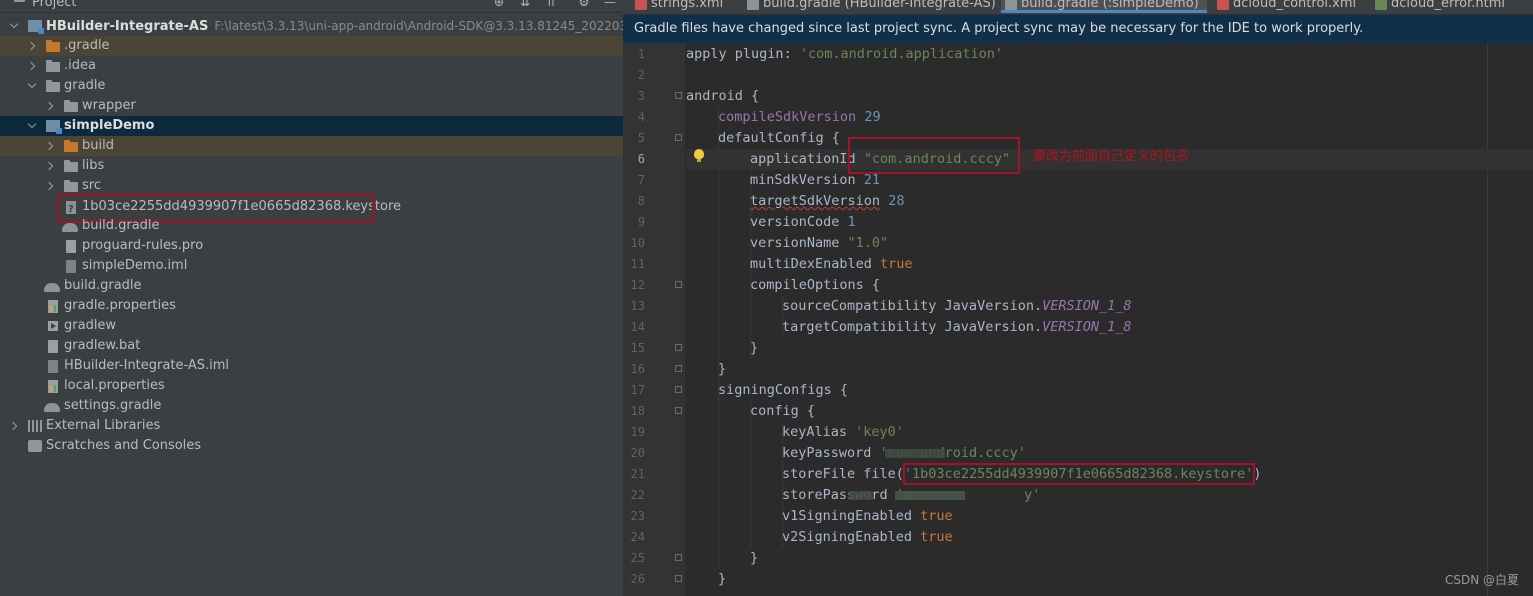  Describe the element at coordinates (722, 348) in the screenshot. I see `code-line-15: }` at that location.